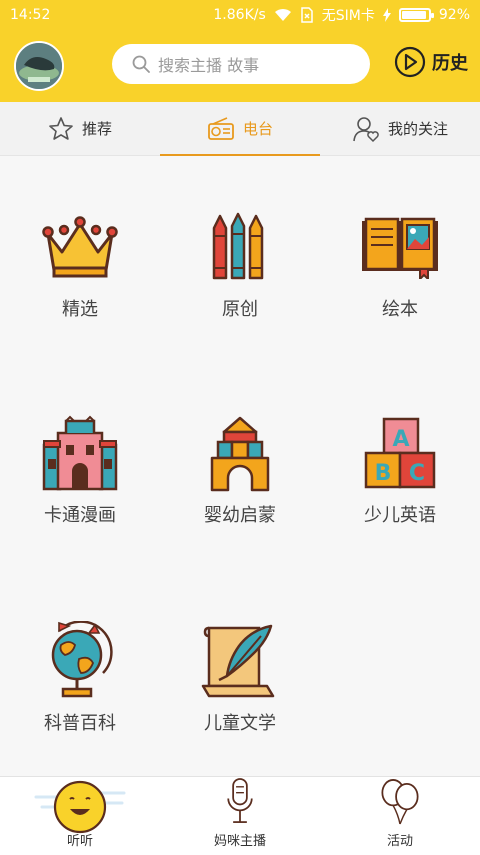 The height and width of the screenshot is (855, 480). Describe the element at coordinates (80, 247) in the screenshot. I see `crown-icon` at that location.